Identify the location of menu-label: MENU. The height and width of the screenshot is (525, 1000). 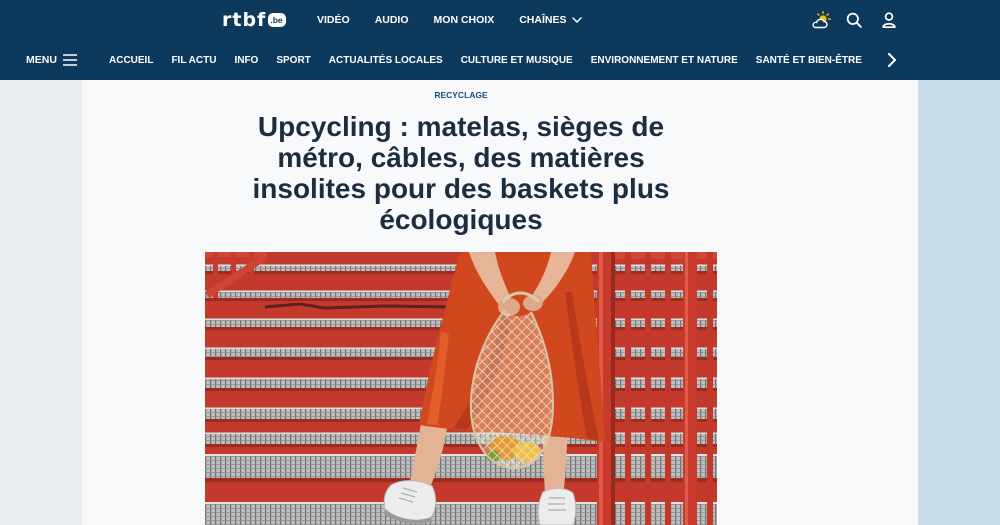
(41, 60).